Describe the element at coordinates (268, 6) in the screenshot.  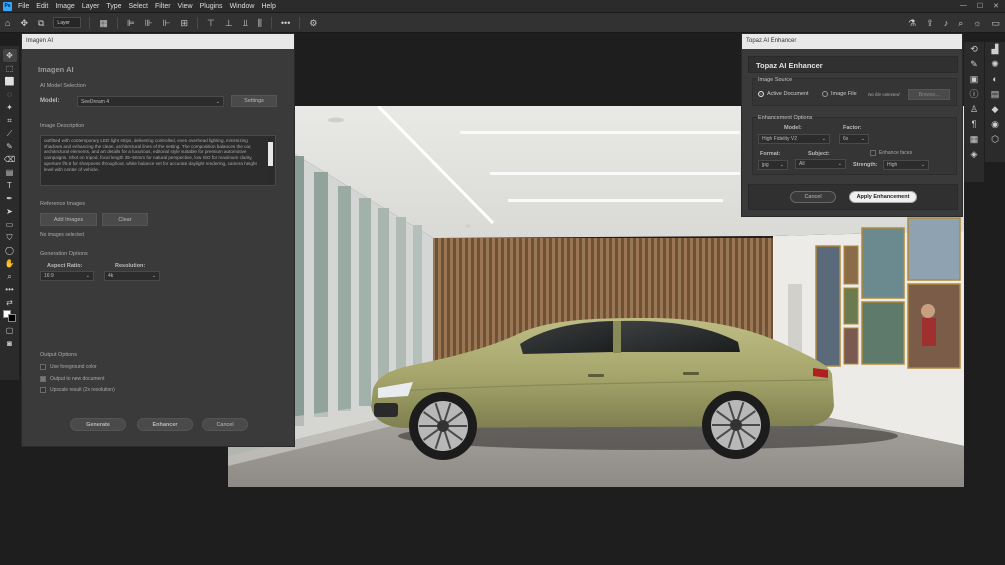
I see `menu-help: Help` at that location.